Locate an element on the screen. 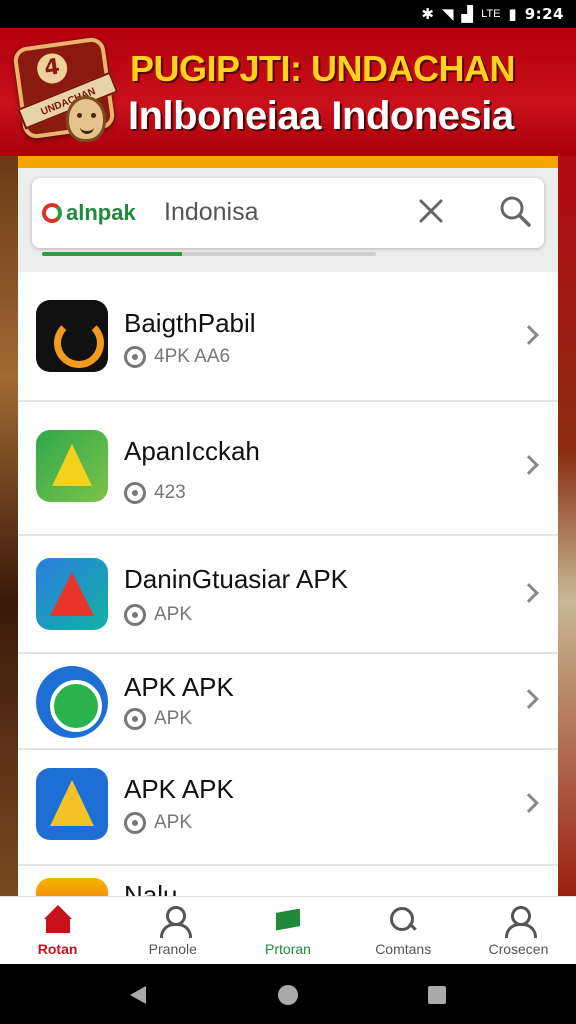 This screenshot has width=576, height=1024. nav-account: Crosecen is located at coordinates (518, 930).